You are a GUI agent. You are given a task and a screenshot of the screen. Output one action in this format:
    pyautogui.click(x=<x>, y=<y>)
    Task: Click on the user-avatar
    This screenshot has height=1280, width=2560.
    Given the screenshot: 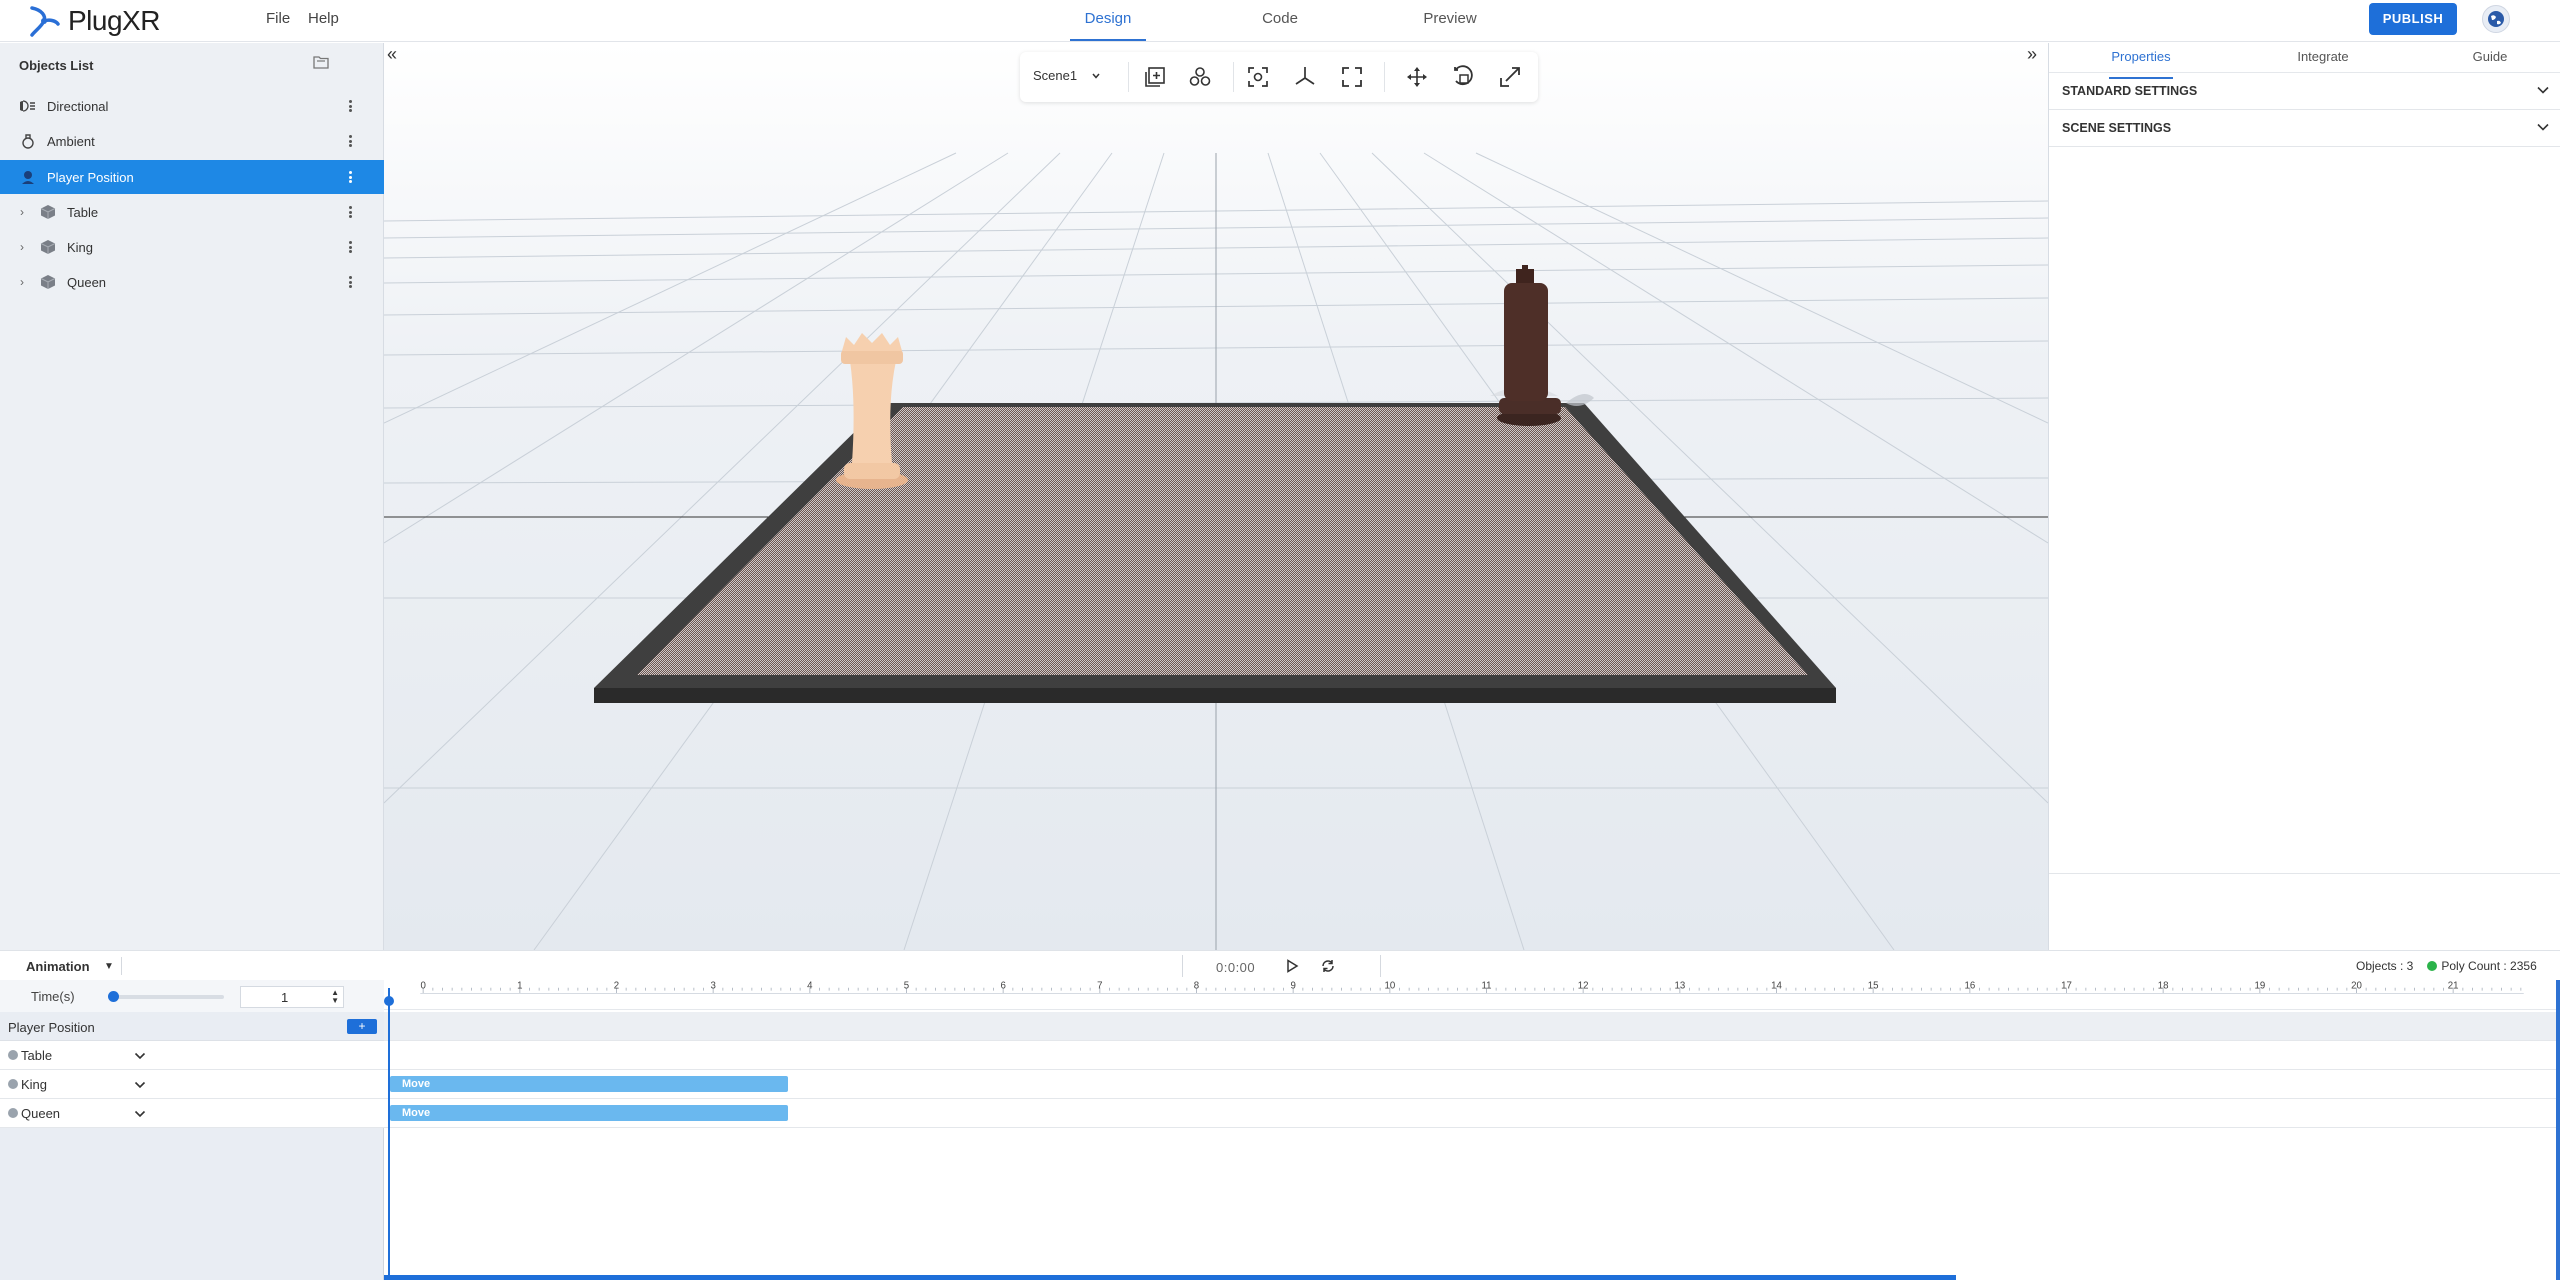 What is the action you would take?
    pyautogui.click(x=2496, y=19)
    